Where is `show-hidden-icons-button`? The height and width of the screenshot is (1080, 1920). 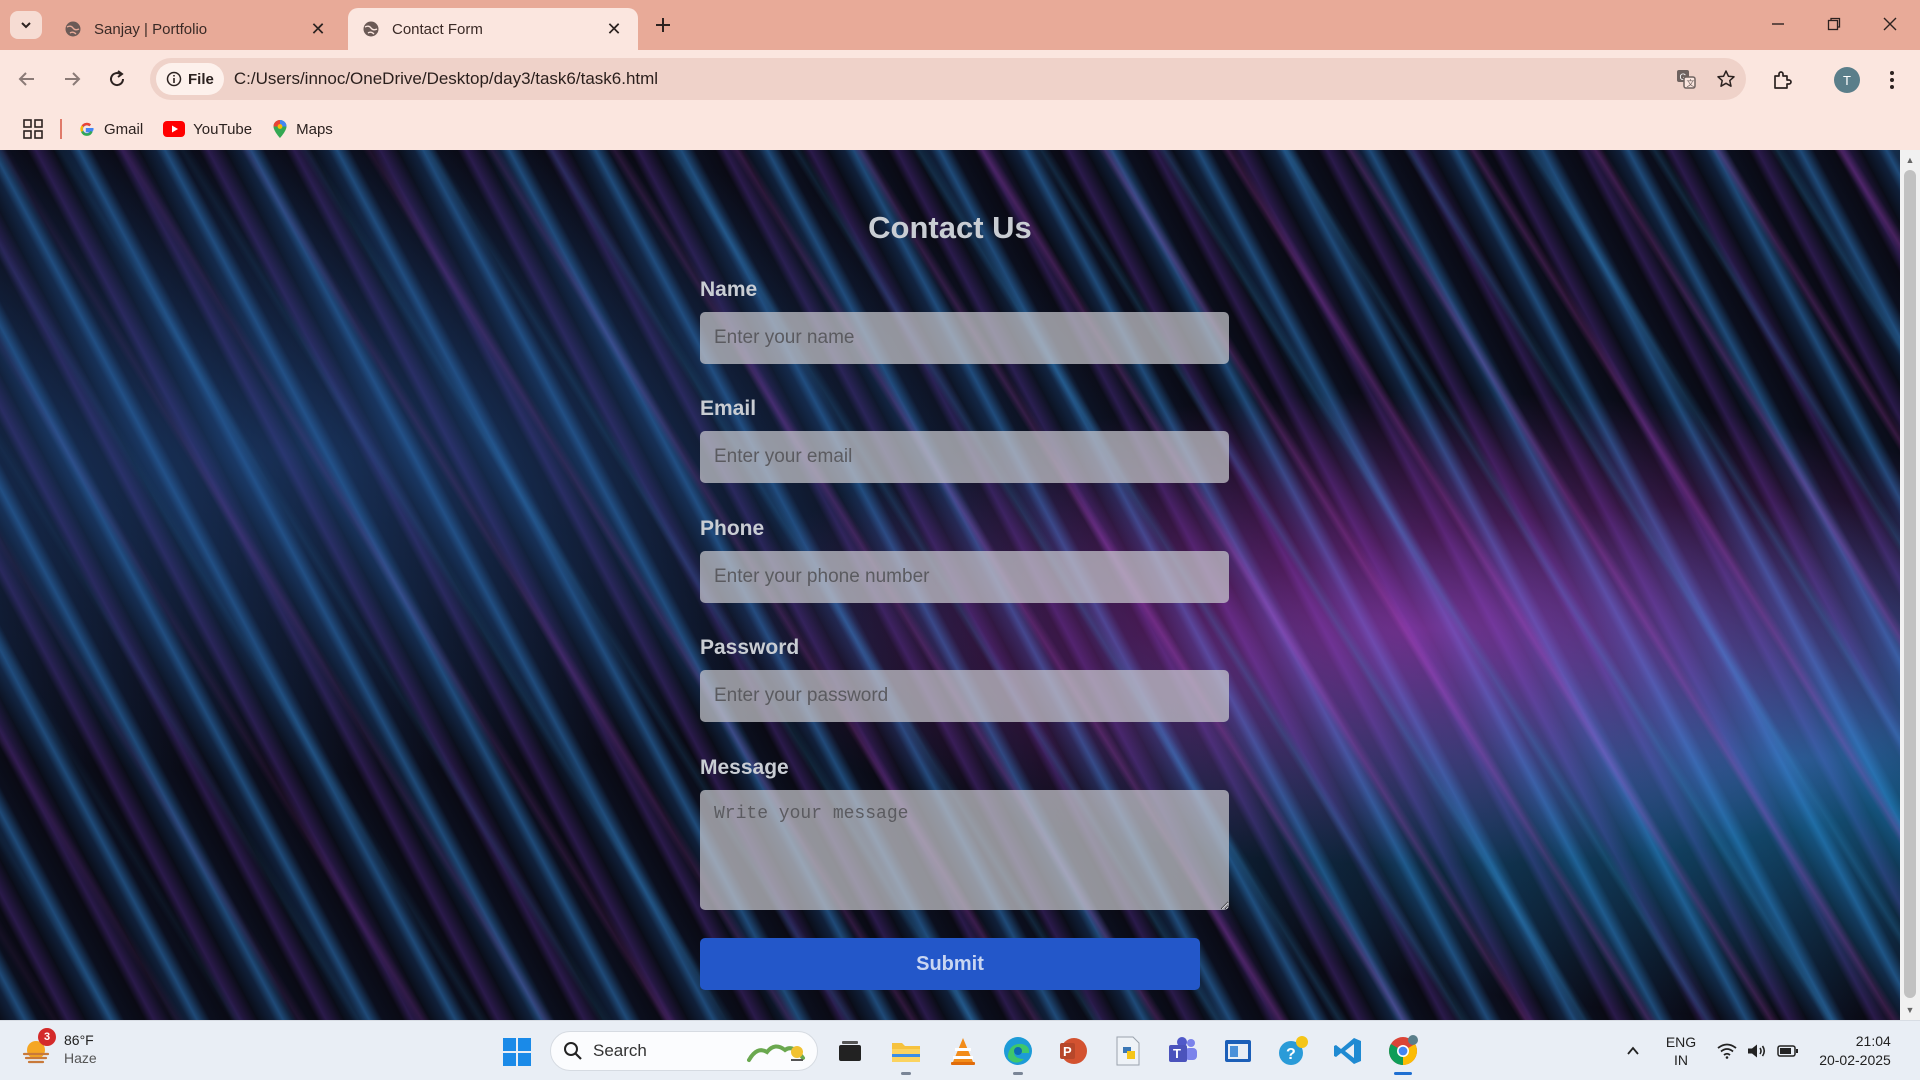 show-hidden-icons-button is located at coordinates (1633, 1050).